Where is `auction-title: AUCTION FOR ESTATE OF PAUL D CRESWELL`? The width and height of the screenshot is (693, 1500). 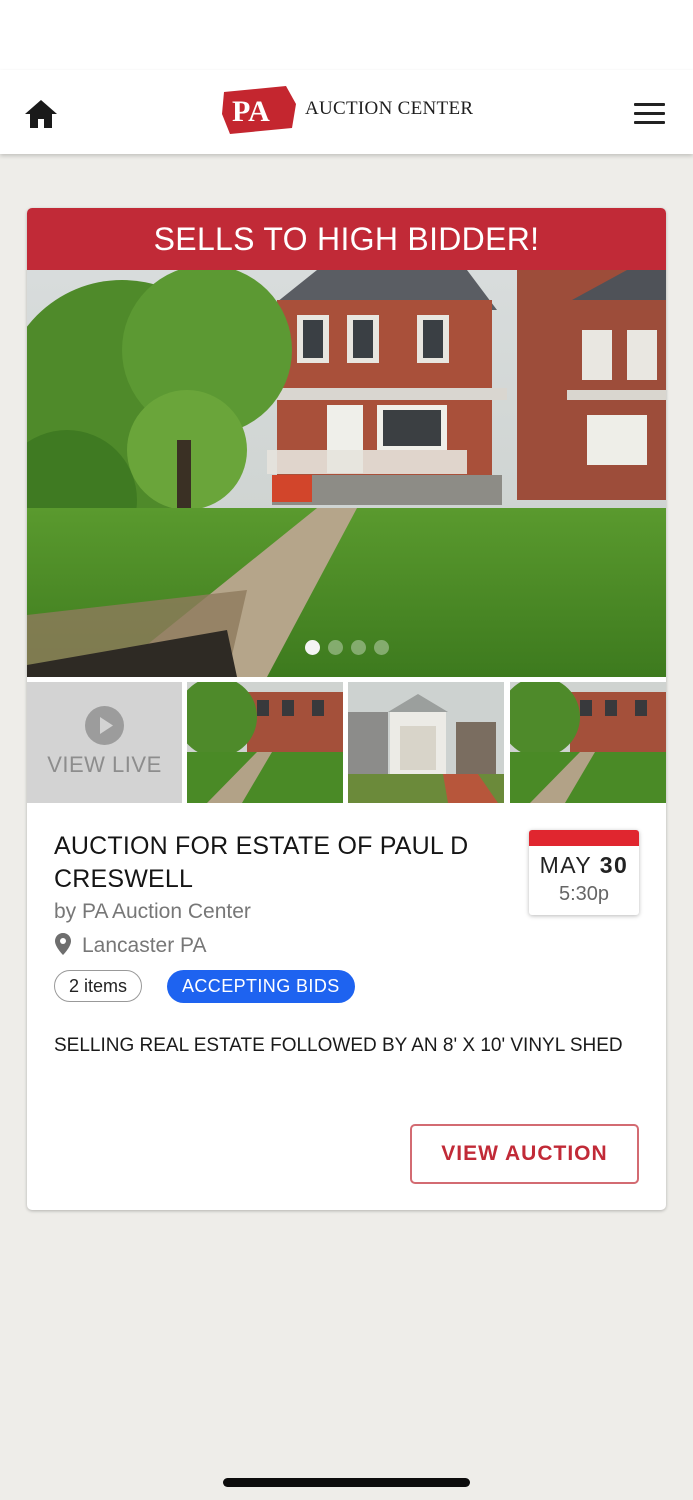
auction-title: AUCTION FOR ESTATE OF PAUL D CRESWELL is located at coordinates (274, 863).